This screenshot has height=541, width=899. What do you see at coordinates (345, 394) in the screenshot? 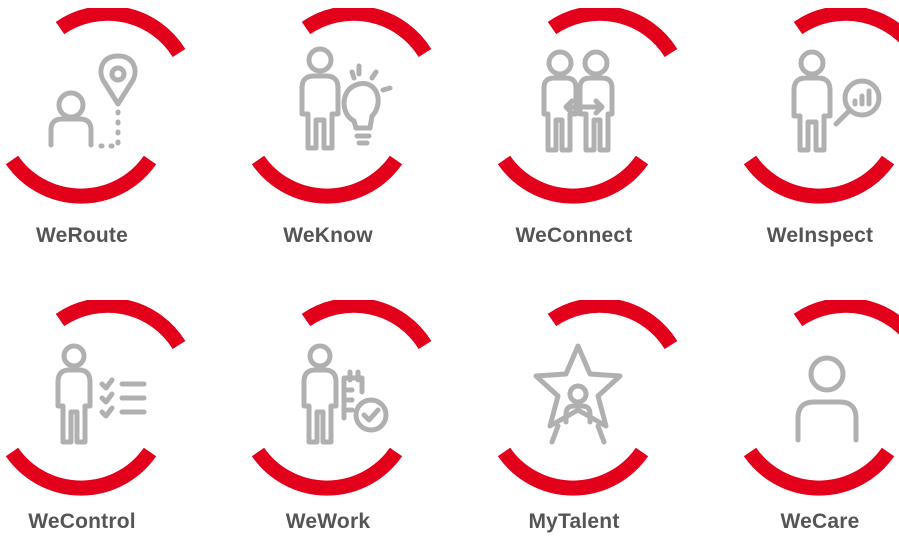
I see `person-calendar-check-icon` at bounding box center [345, 394].